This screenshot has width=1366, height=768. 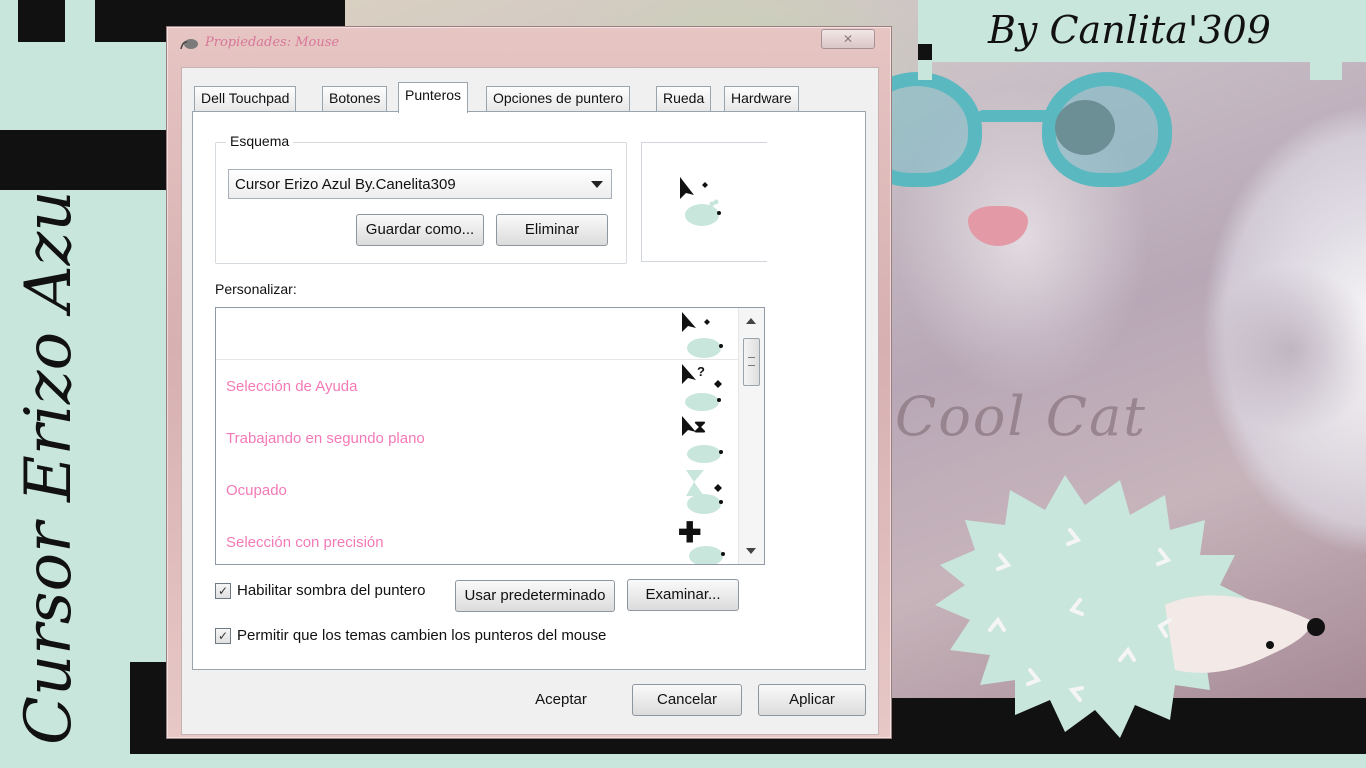 What do you see at coordinates (355, 99) in the screenshot?
I see `tab-botones: Botones` at bounding box center [355, 99].